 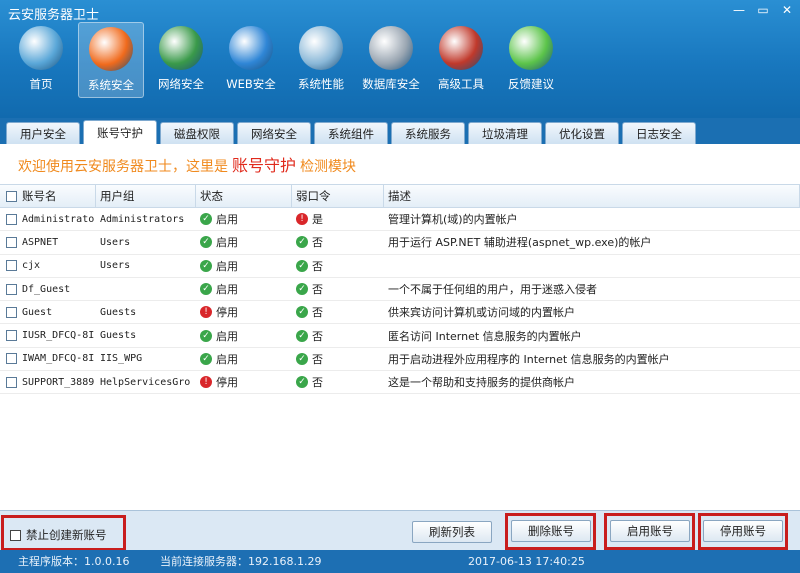 What do you see at coordinates (41, 60) in the screenshot?
I see `toolbar-button-1: 首页` at bounding box center [41, 60].